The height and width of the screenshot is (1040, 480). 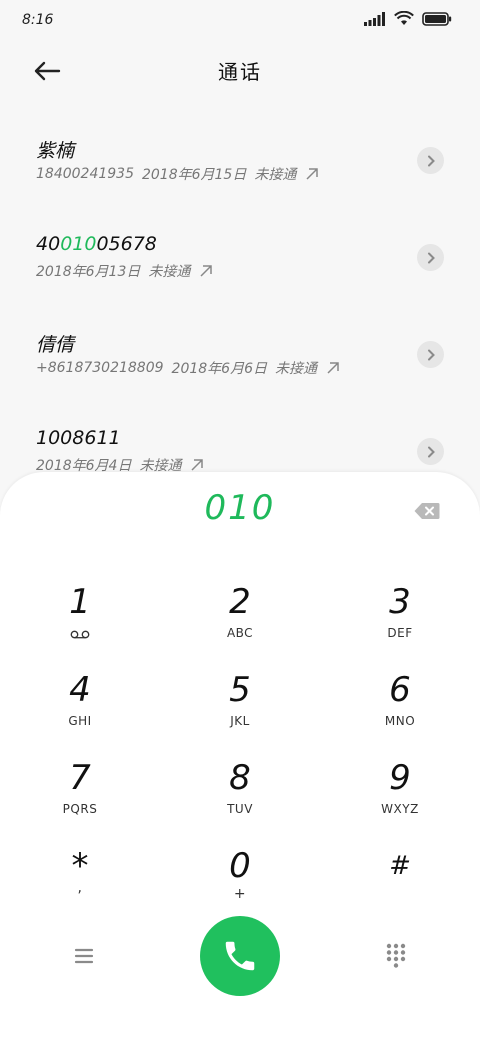 I want to click on key-9: 9 WXYZ, so click(x=400, y=796).